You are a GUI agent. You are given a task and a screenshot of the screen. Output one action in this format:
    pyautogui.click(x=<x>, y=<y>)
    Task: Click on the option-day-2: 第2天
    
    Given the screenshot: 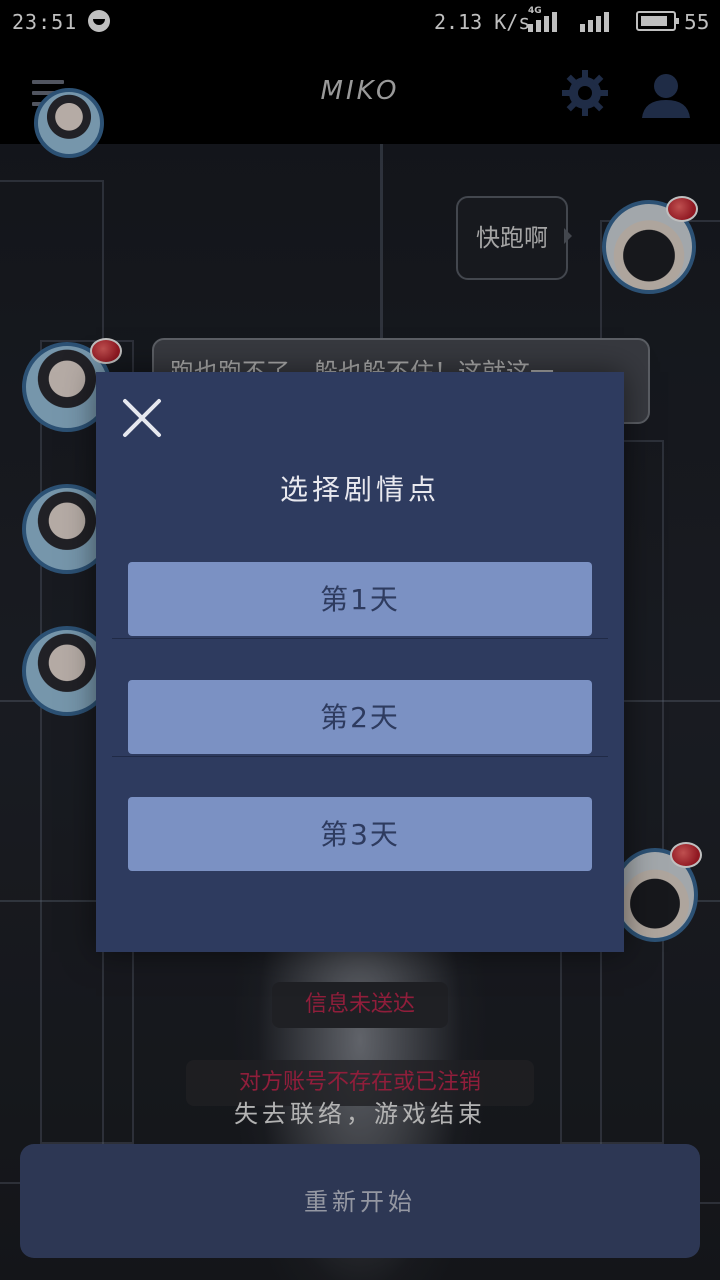 What is the action you would take?
    pyautogui.click(x=360, y=717)
    